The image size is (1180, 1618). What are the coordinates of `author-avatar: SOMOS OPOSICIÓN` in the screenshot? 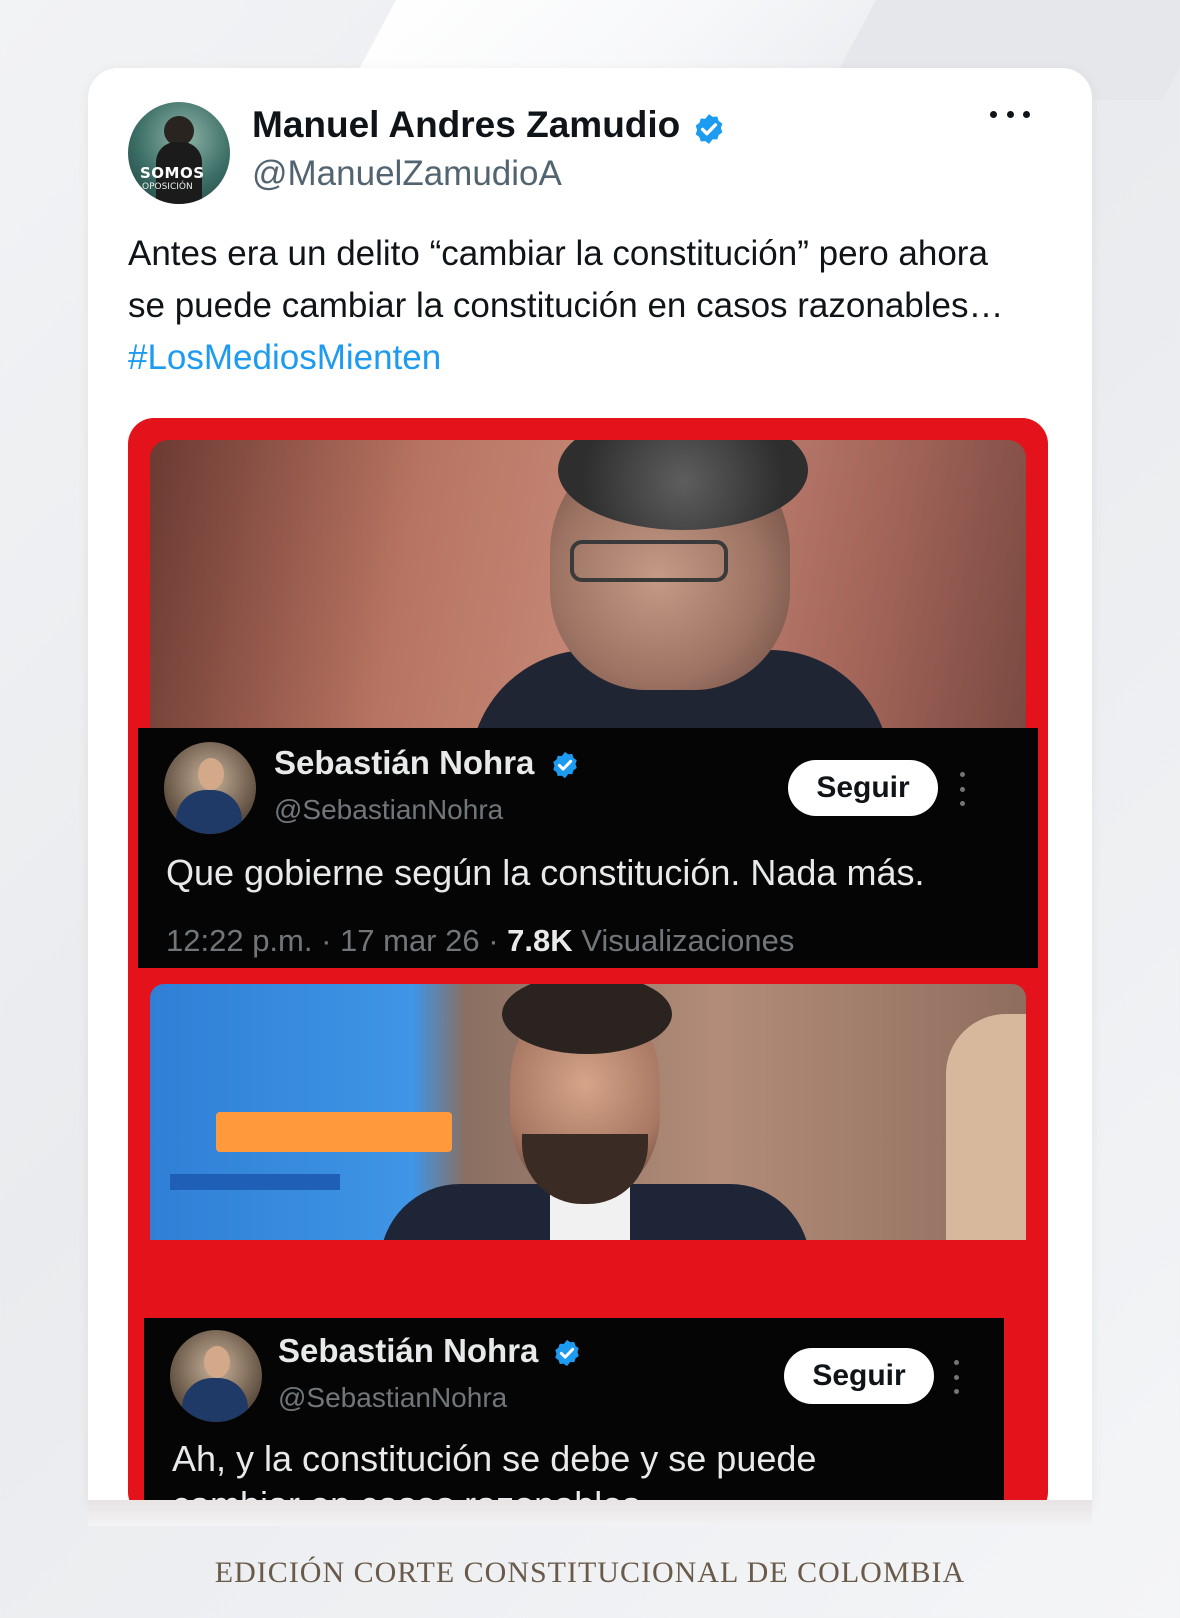 It's located at (179, 153).